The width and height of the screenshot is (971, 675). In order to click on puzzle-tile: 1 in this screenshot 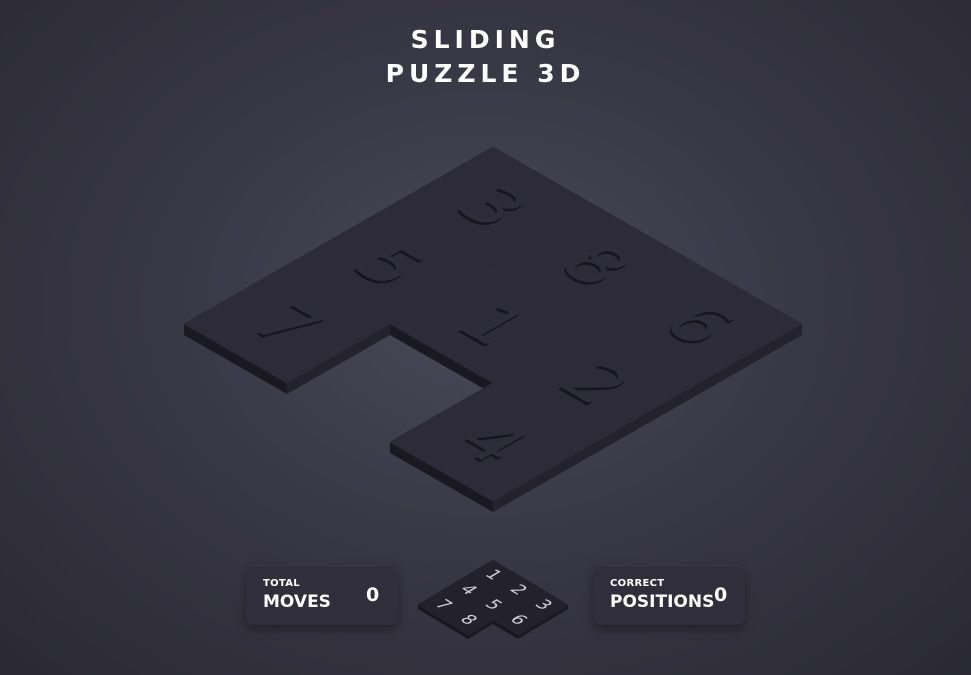, I will do `click(493, 575)`.